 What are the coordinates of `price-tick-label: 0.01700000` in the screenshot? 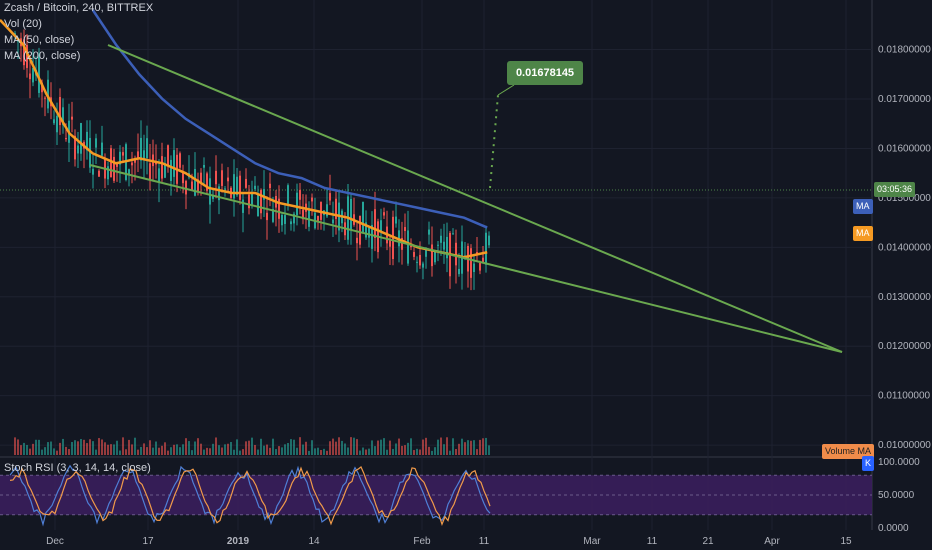 It's located at (904, 99).